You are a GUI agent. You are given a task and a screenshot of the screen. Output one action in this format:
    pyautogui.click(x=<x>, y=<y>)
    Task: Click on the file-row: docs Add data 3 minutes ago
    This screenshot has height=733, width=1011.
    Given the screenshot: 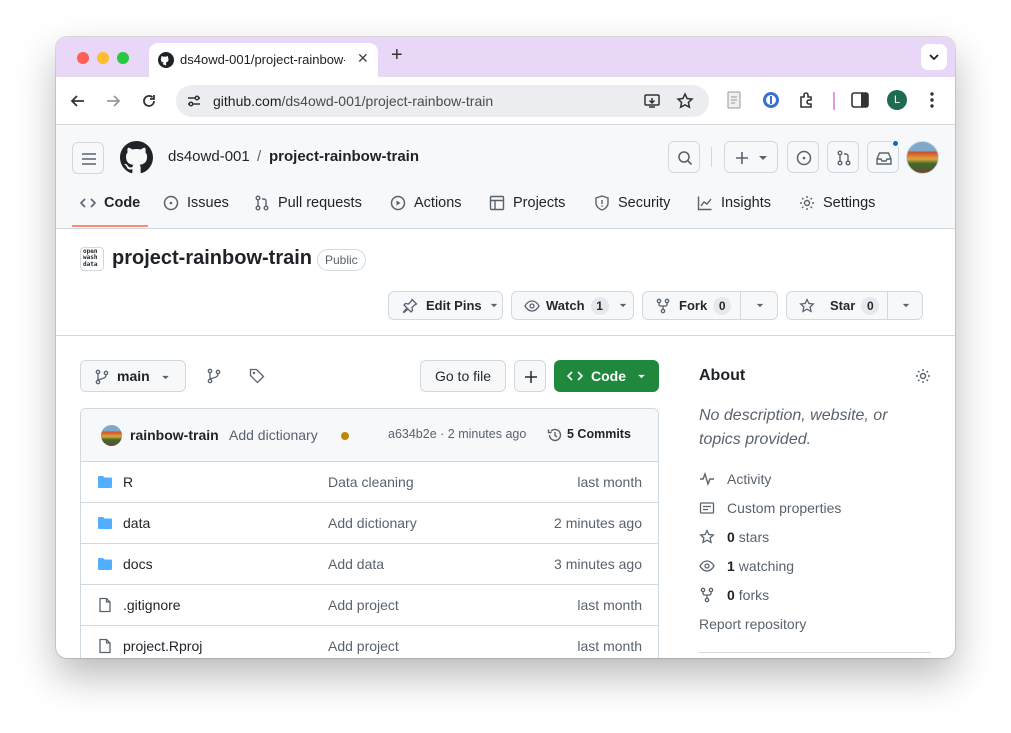 What is the action you would take?
    pyautogui.click(x=369, y=564)
    